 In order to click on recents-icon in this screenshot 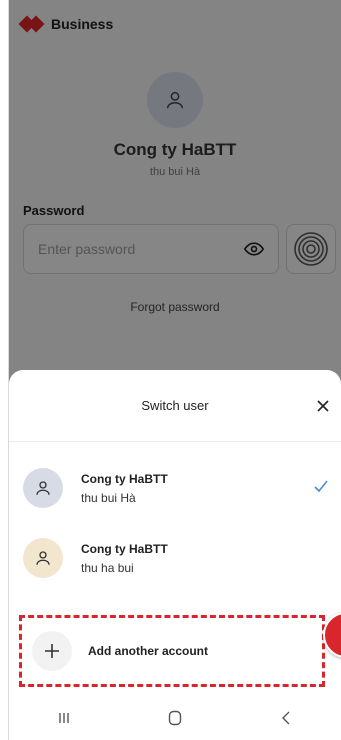, I will do `click(64, 718)`.